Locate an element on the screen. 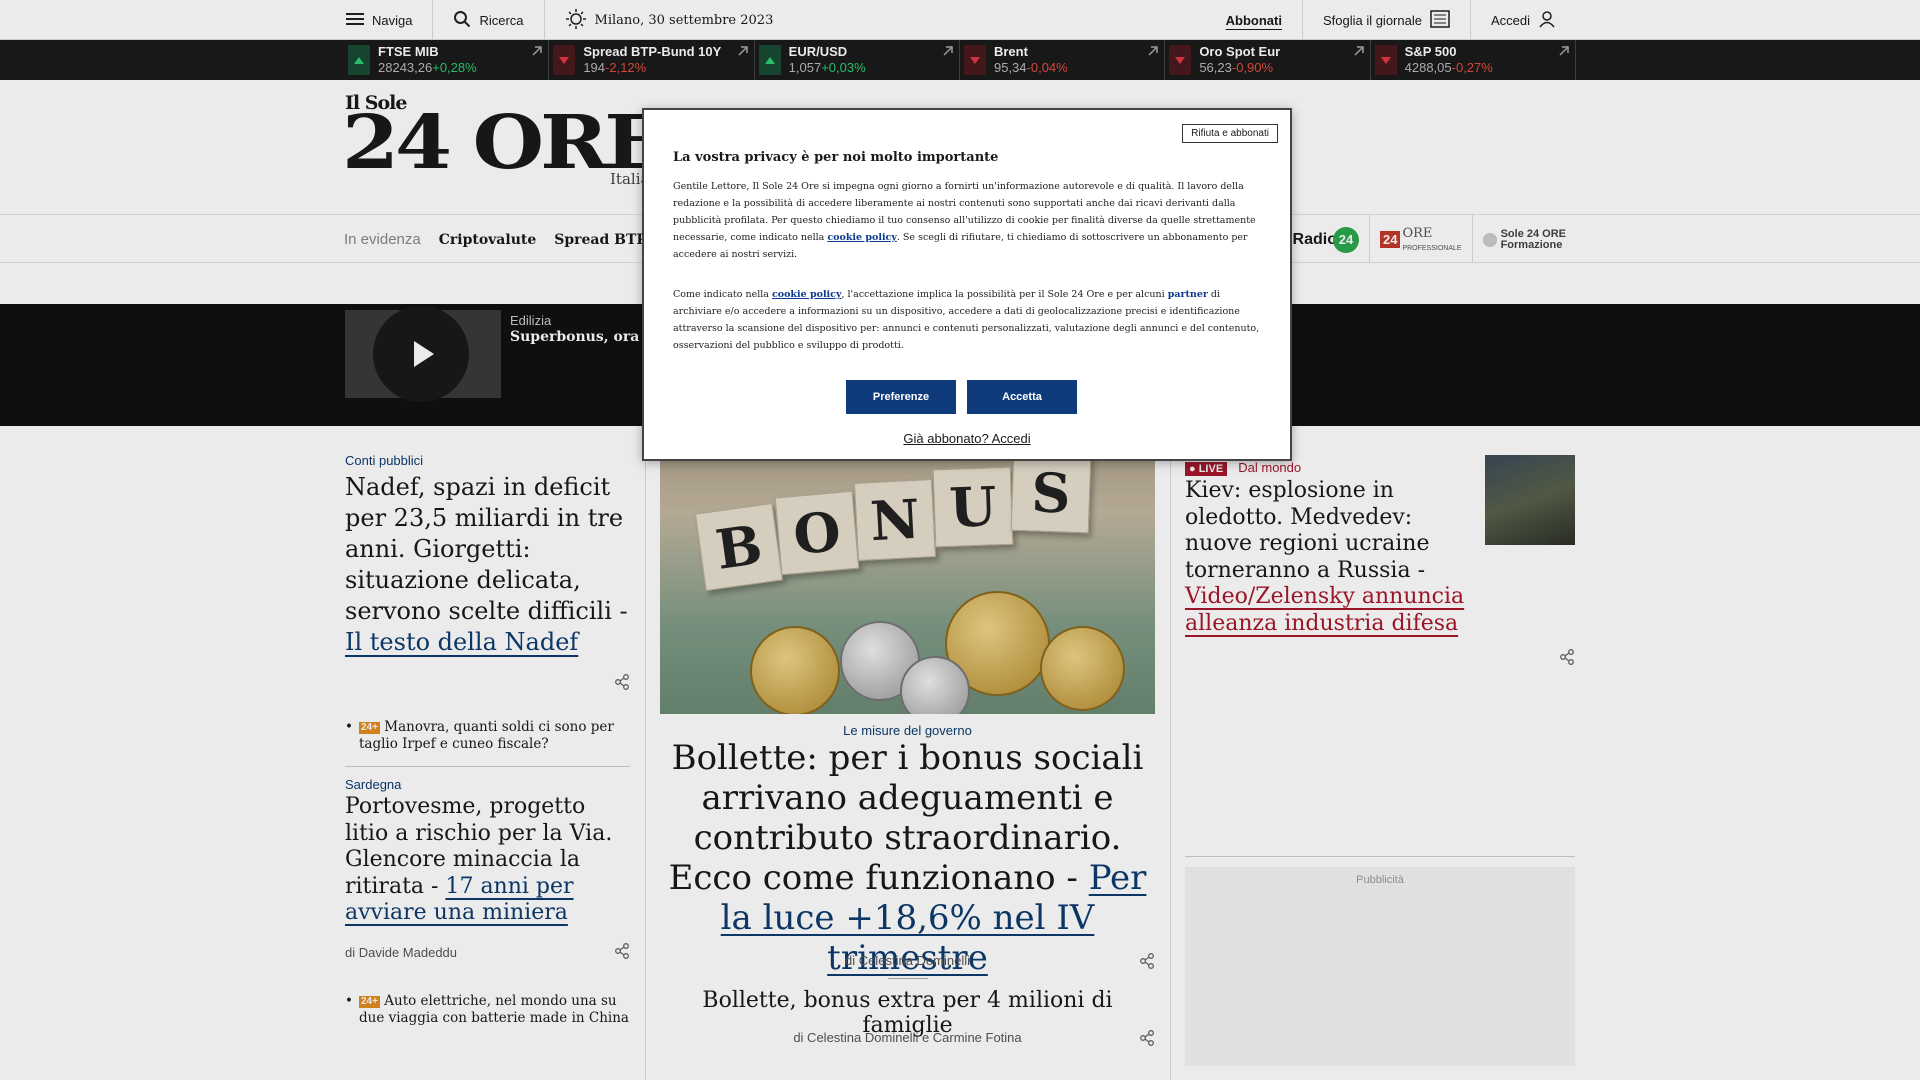 Image resolution: width=1920 pixels, height=1080 pixels. subscriber-login-link: Già abbonato? Accedi is located at coordinates (967, 438).